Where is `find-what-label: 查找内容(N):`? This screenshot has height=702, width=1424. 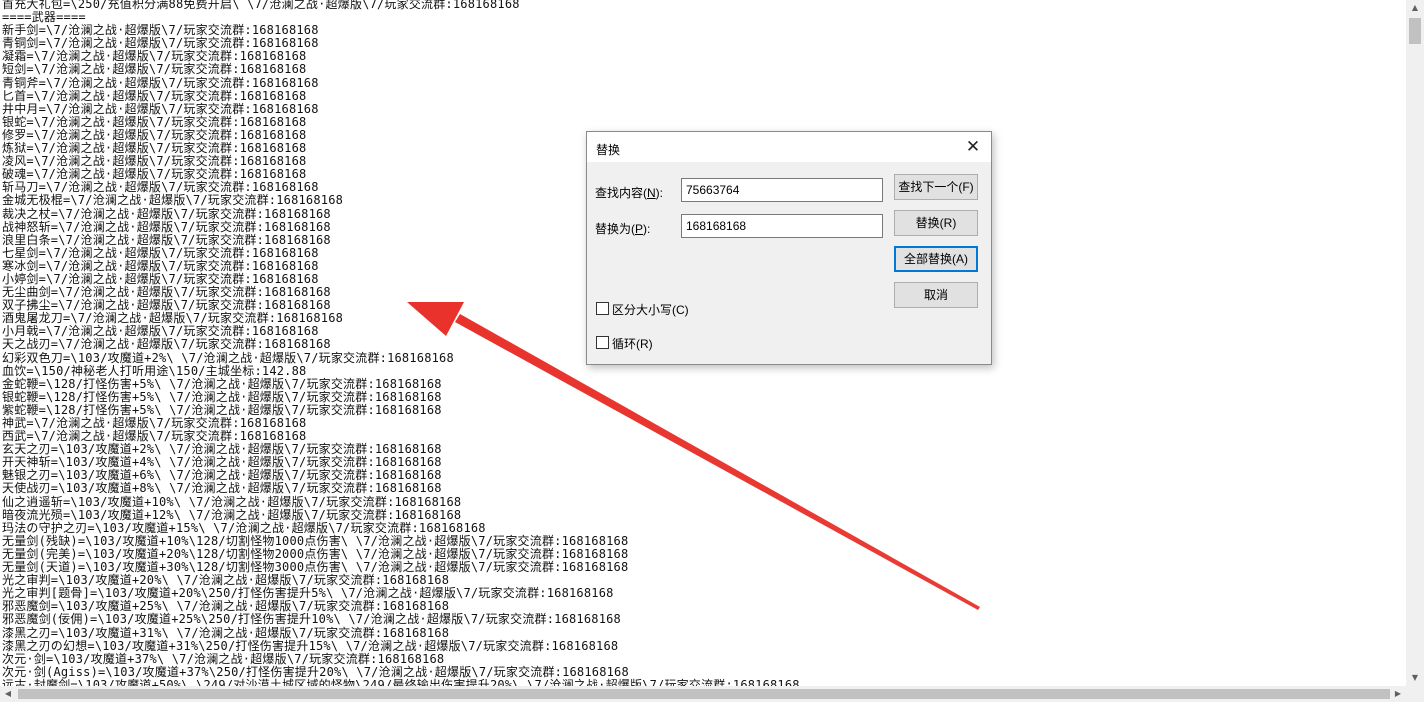 find-what-label: 查找内容(N): is located at coordinates (629, 193).